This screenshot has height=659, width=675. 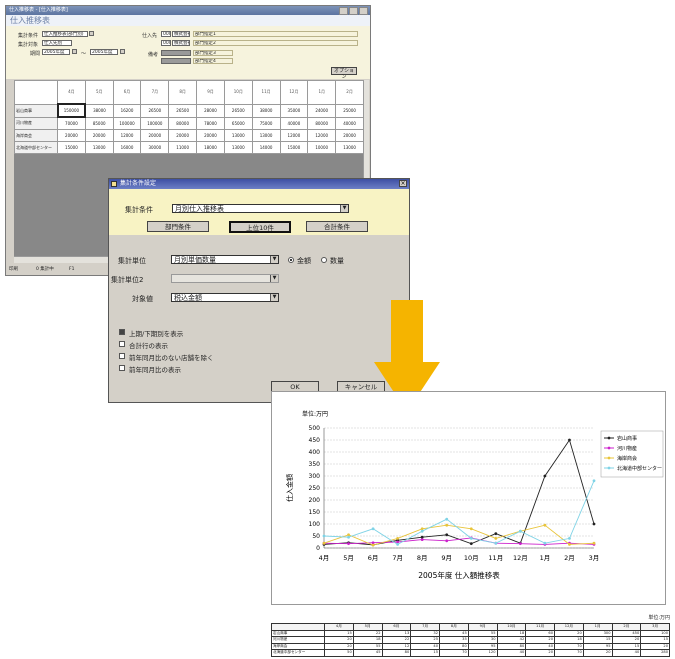 What do you see at coordinates (363, 11) in the screenshot?
I see `close-button` at bounding box center [363, 11].